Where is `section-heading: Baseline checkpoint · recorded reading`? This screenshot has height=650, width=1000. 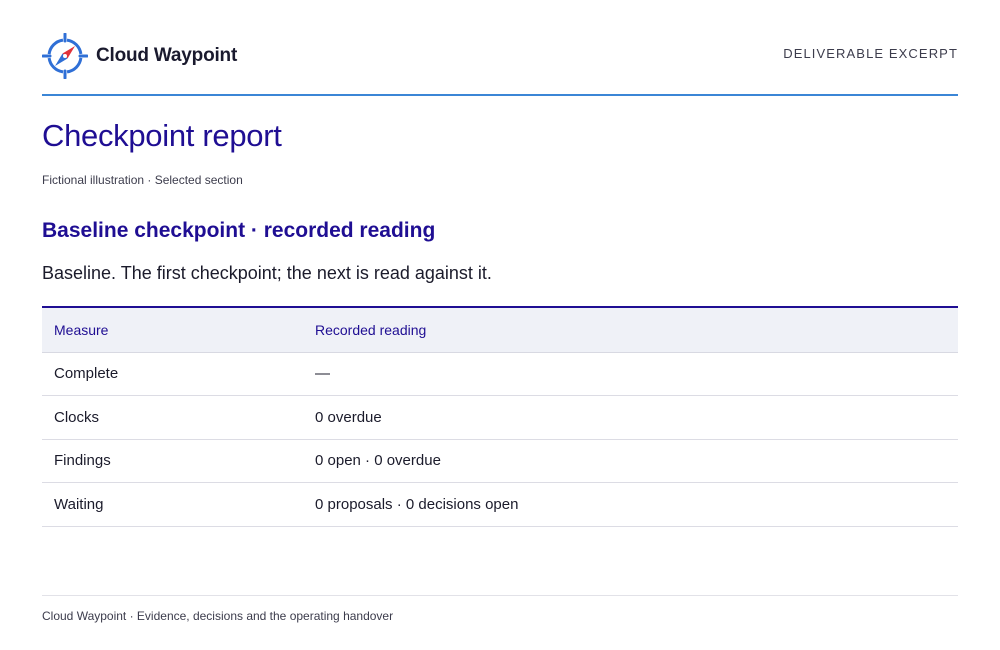
section-heading: Baseline checkpoint · recorded reading is located at coordinates (239, 230).